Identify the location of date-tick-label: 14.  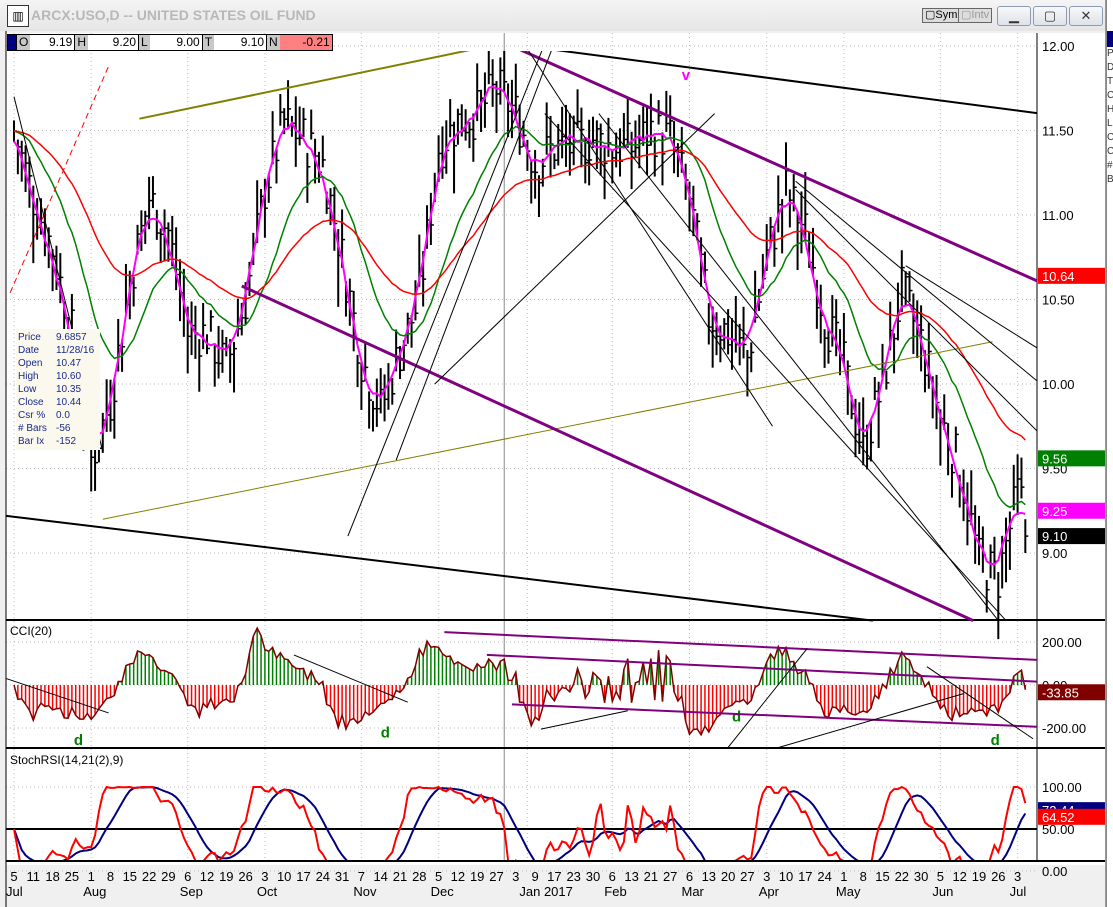
(380, 876).